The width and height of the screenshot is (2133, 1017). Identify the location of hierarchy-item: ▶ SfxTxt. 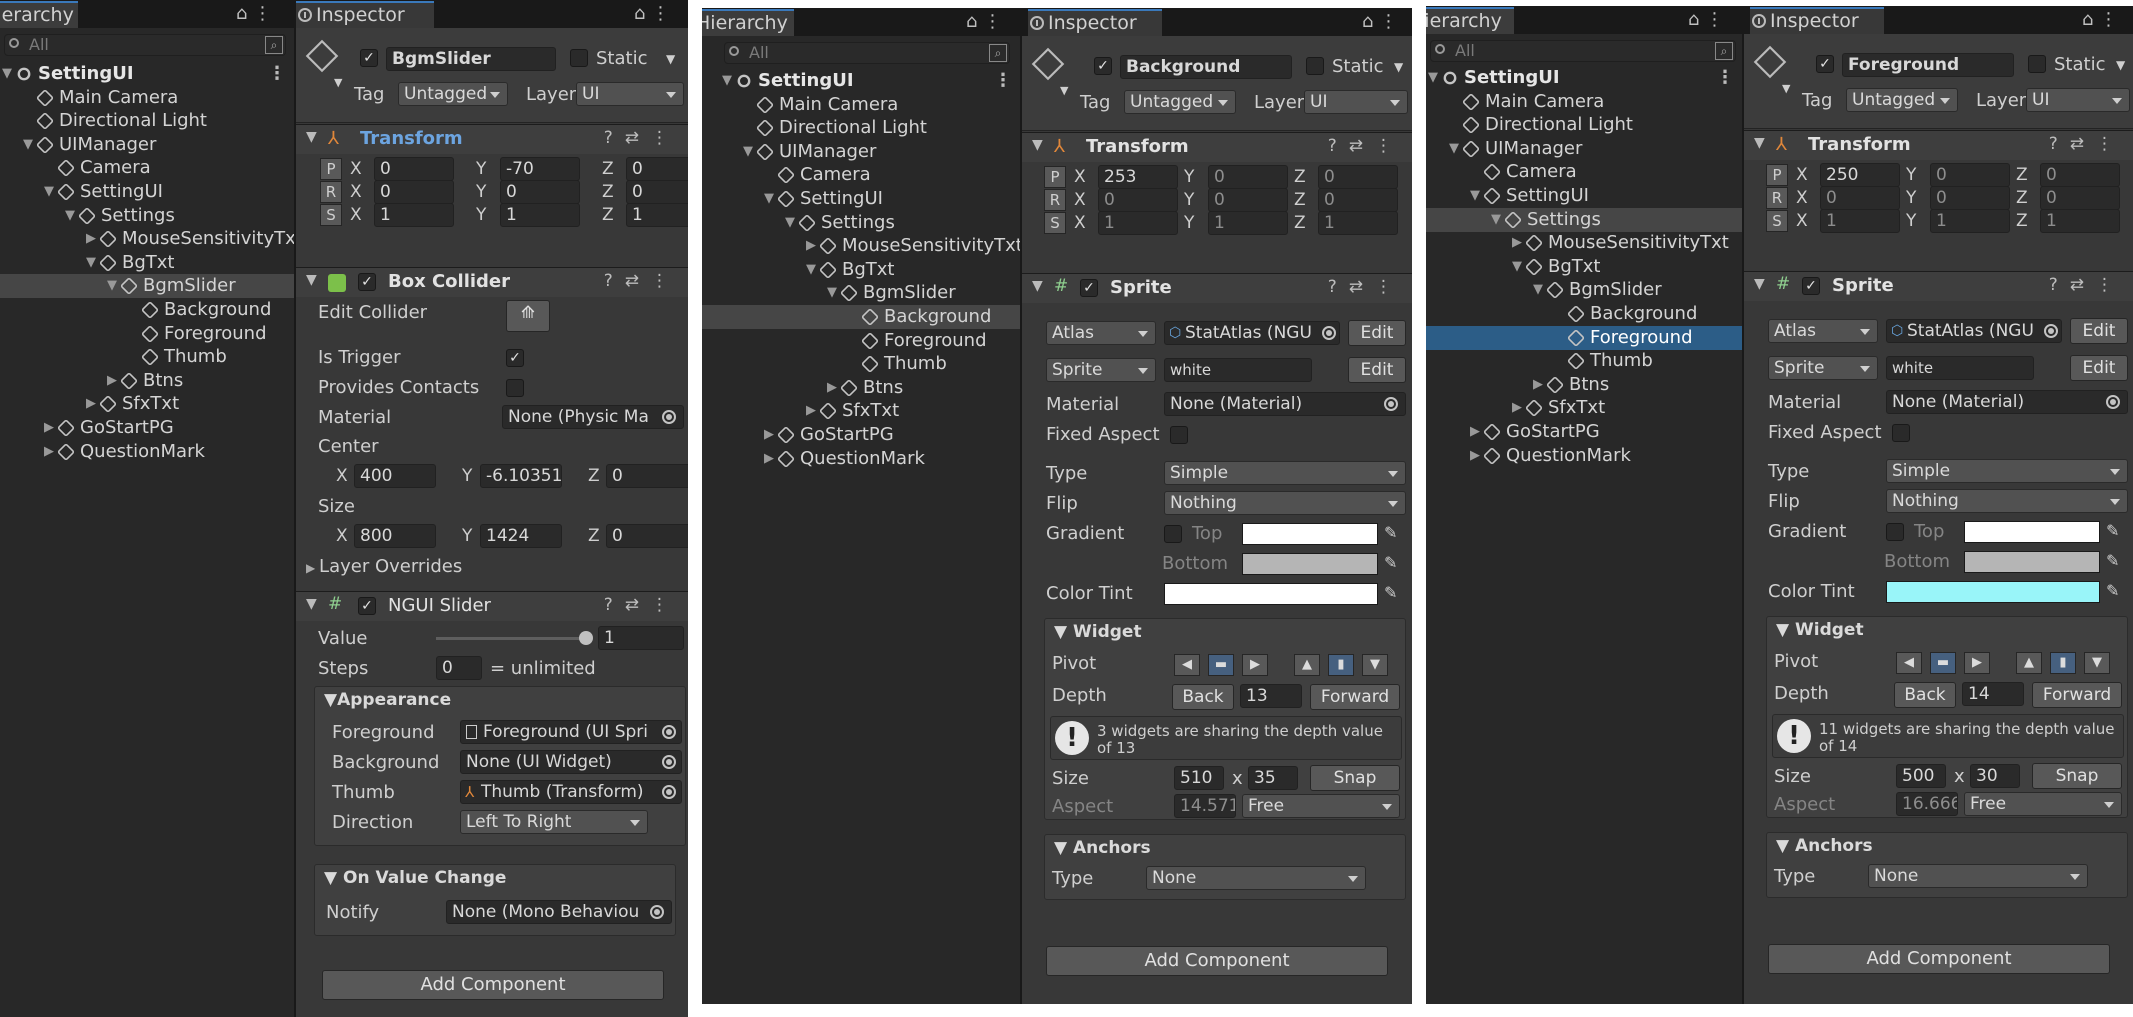
(861, 411).